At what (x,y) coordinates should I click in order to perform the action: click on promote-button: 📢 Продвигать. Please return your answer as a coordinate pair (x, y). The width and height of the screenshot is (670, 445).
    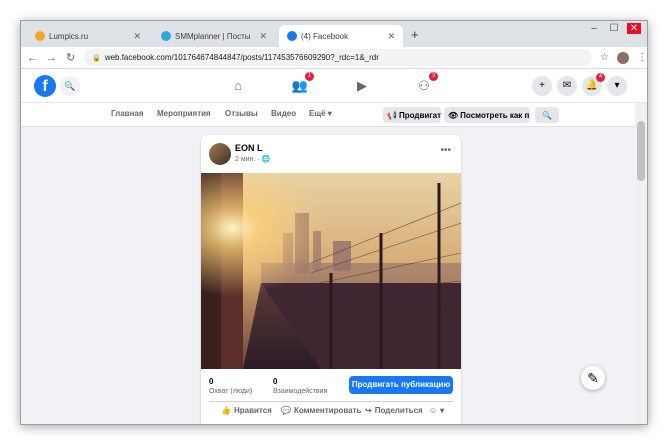
    Looking at the image, I should click on (412, 115).